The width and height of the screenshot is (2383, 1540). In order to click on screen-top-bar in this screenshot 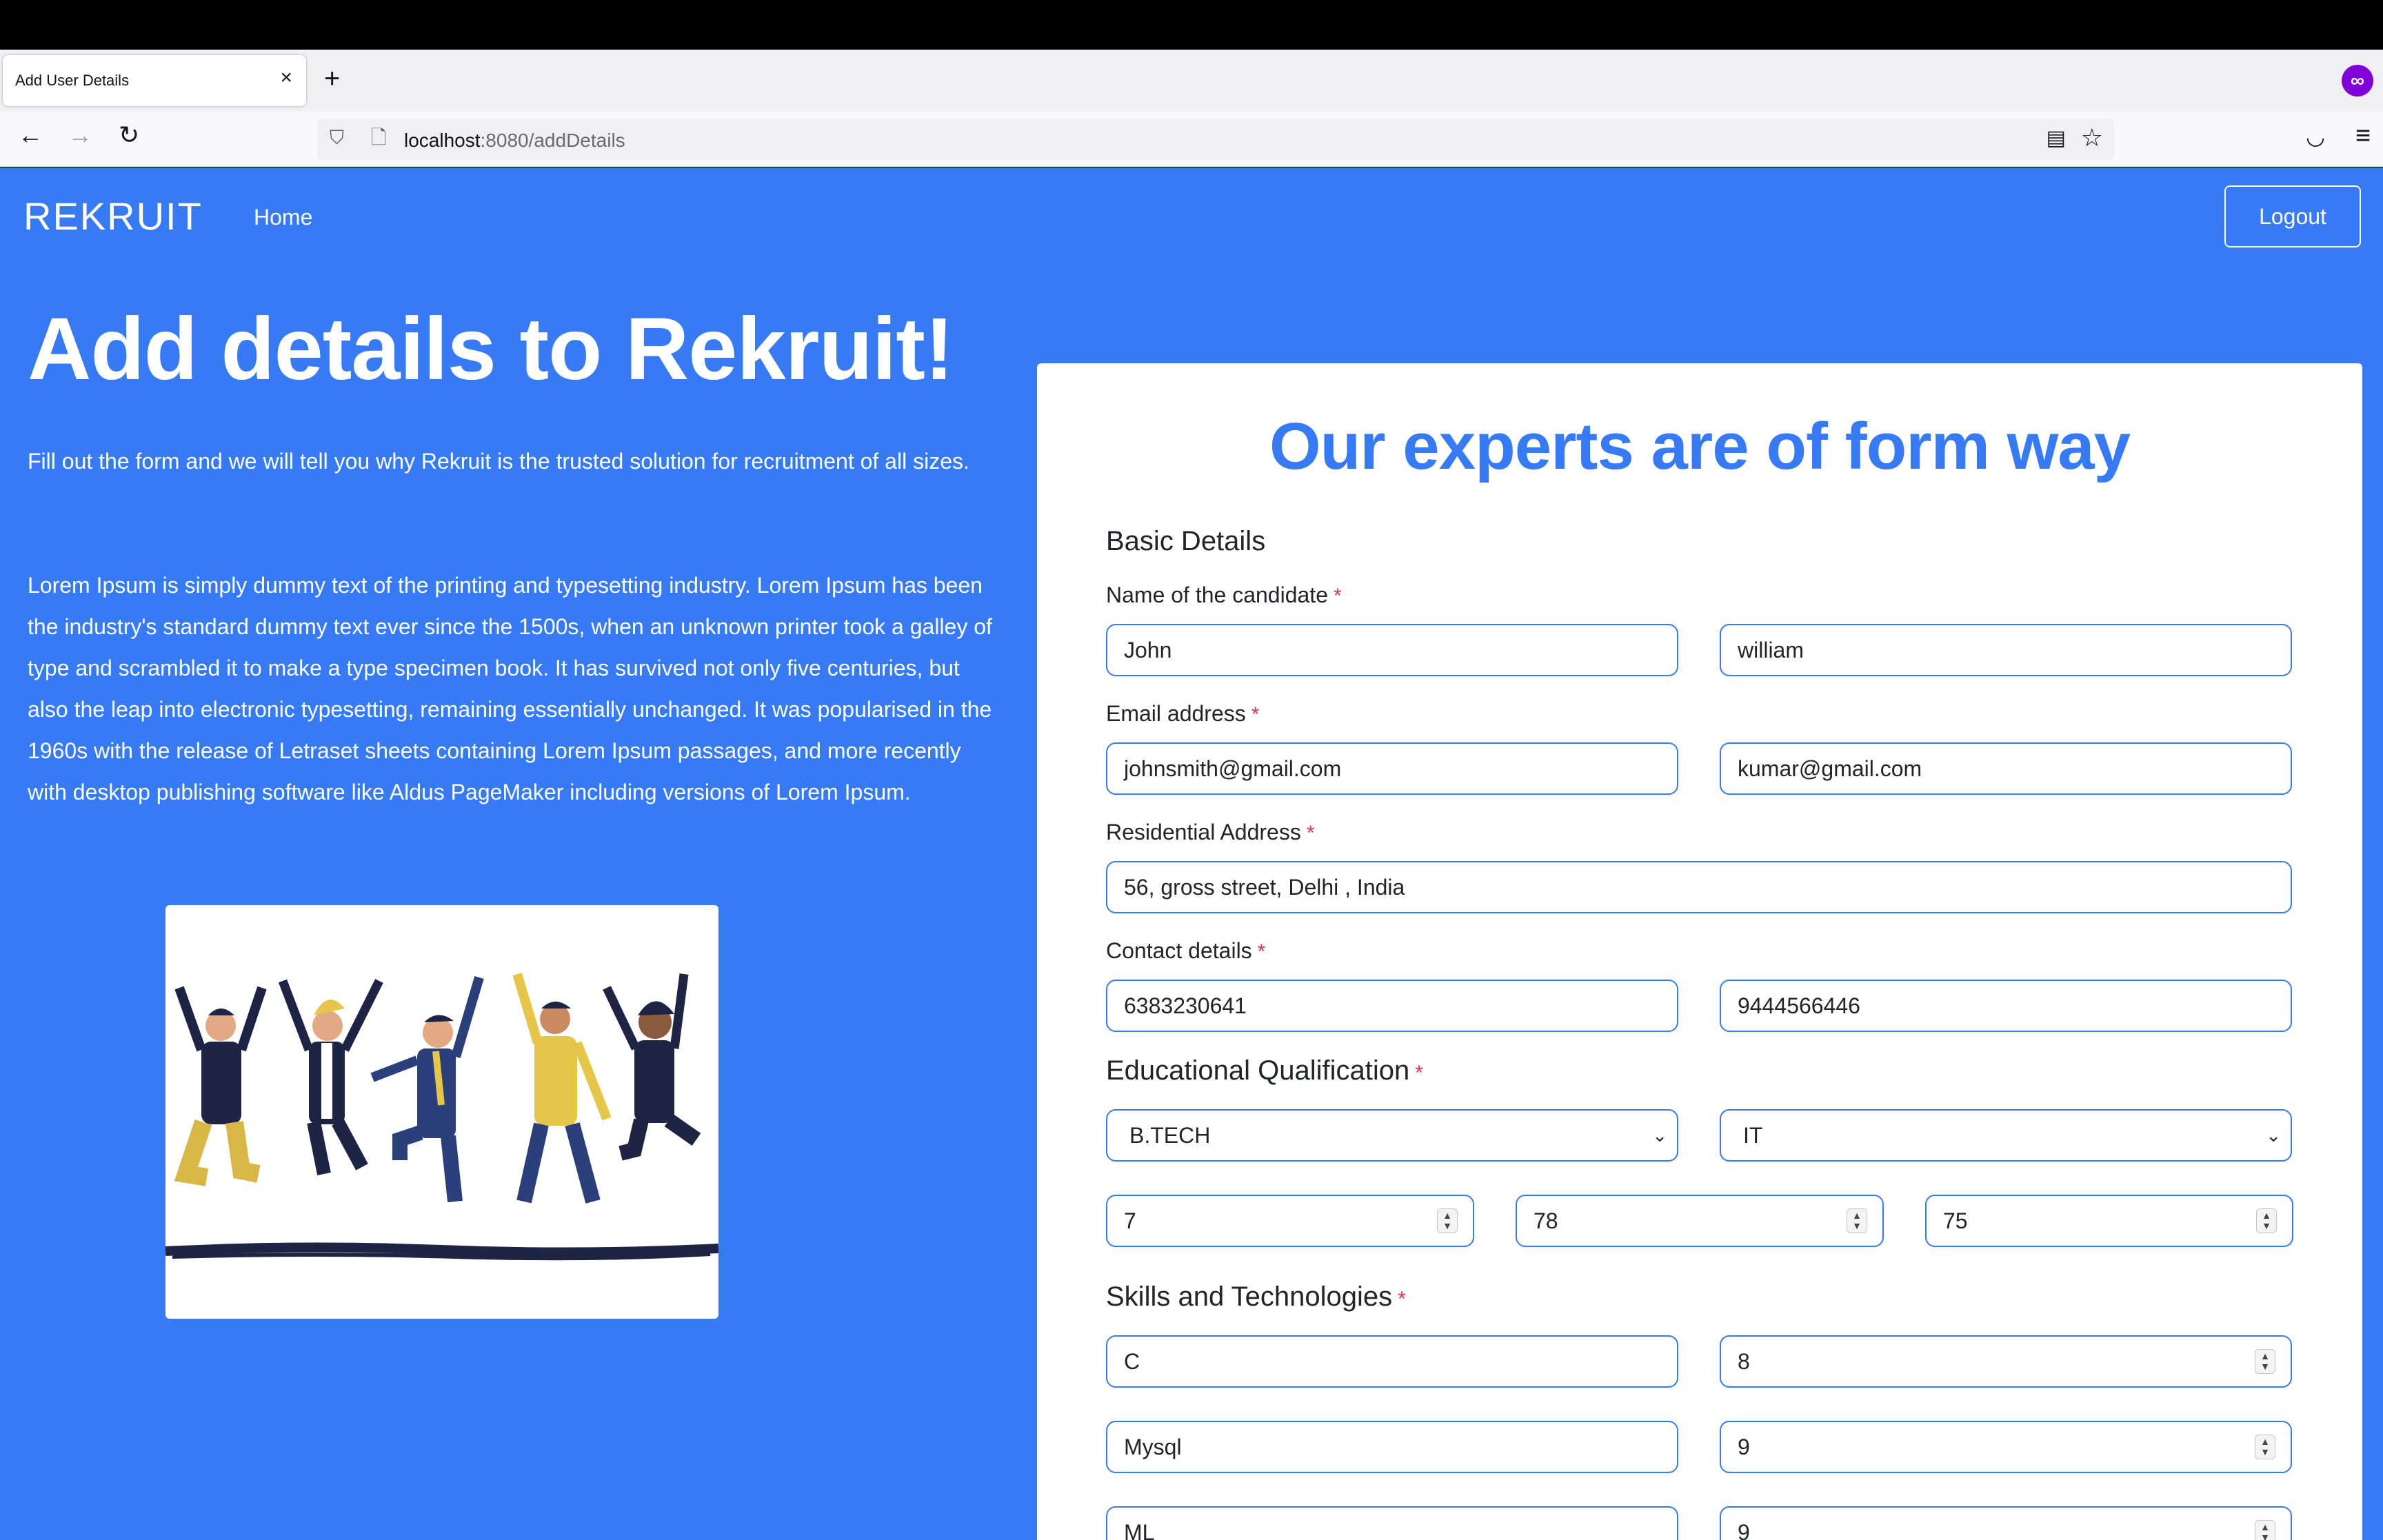, I will do `click(1191, 25)`.